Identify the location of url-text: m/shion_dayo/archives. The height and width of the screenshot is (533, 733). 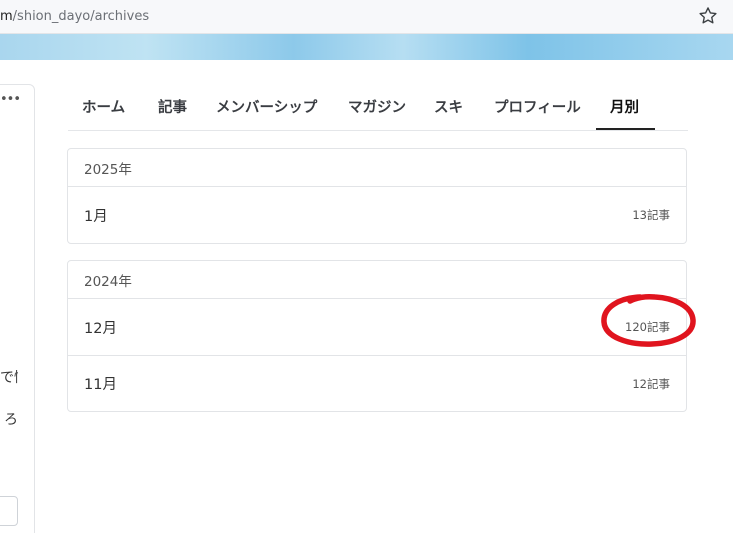
(74, 16).